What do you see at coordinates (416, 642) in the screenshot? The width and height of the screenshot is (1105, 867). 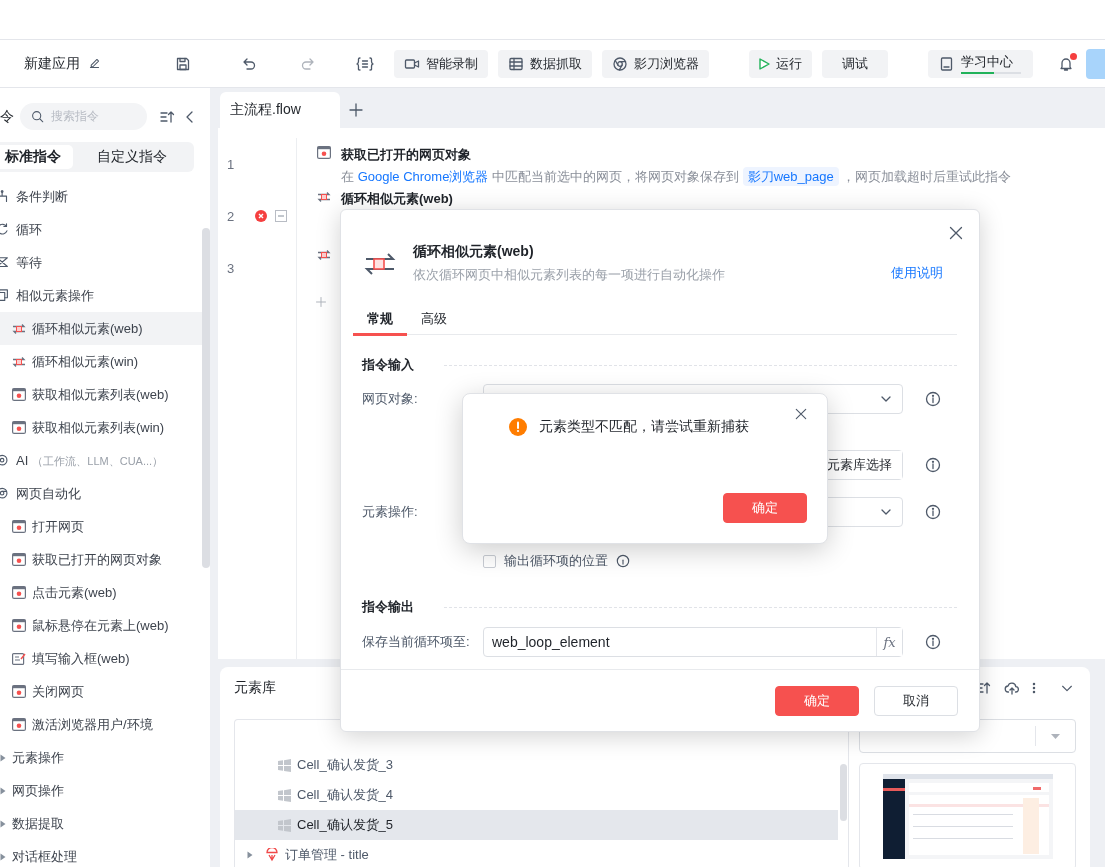 I see `field-label: 保存当前循环项至:` at bounding box center [416, 642].